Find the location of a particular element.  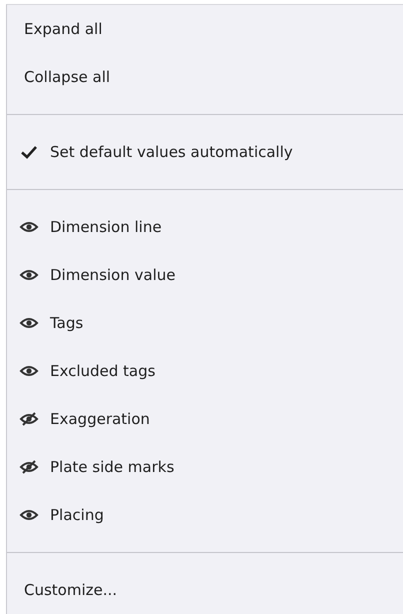

menu-item: Collapse all is located at coordinates (205, 77).